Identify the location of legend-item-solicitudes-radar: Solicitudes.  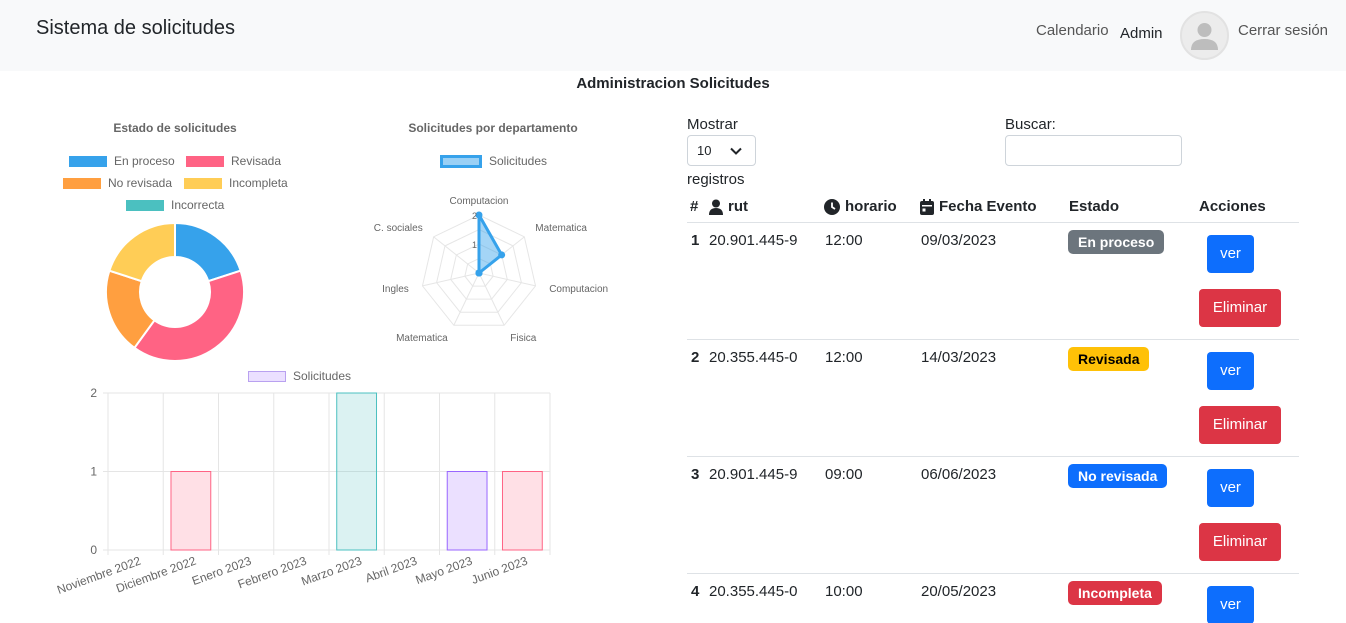
(493, 161).